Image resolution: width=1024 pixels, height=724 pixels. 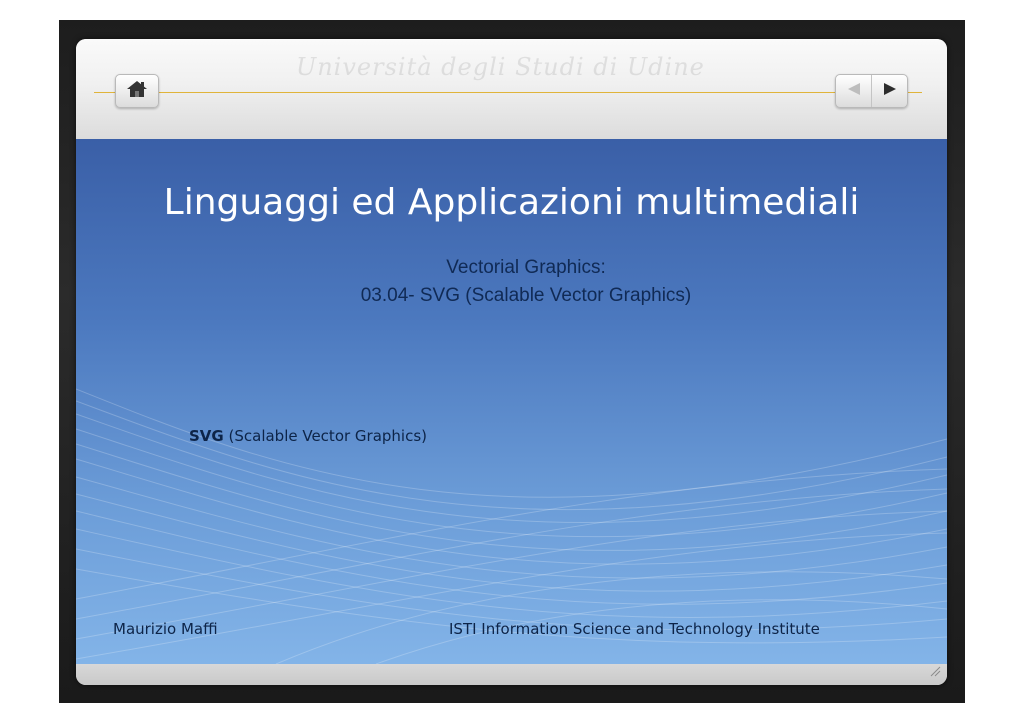 I want to click on resize-grip-icon, so click(x=935, y=673).